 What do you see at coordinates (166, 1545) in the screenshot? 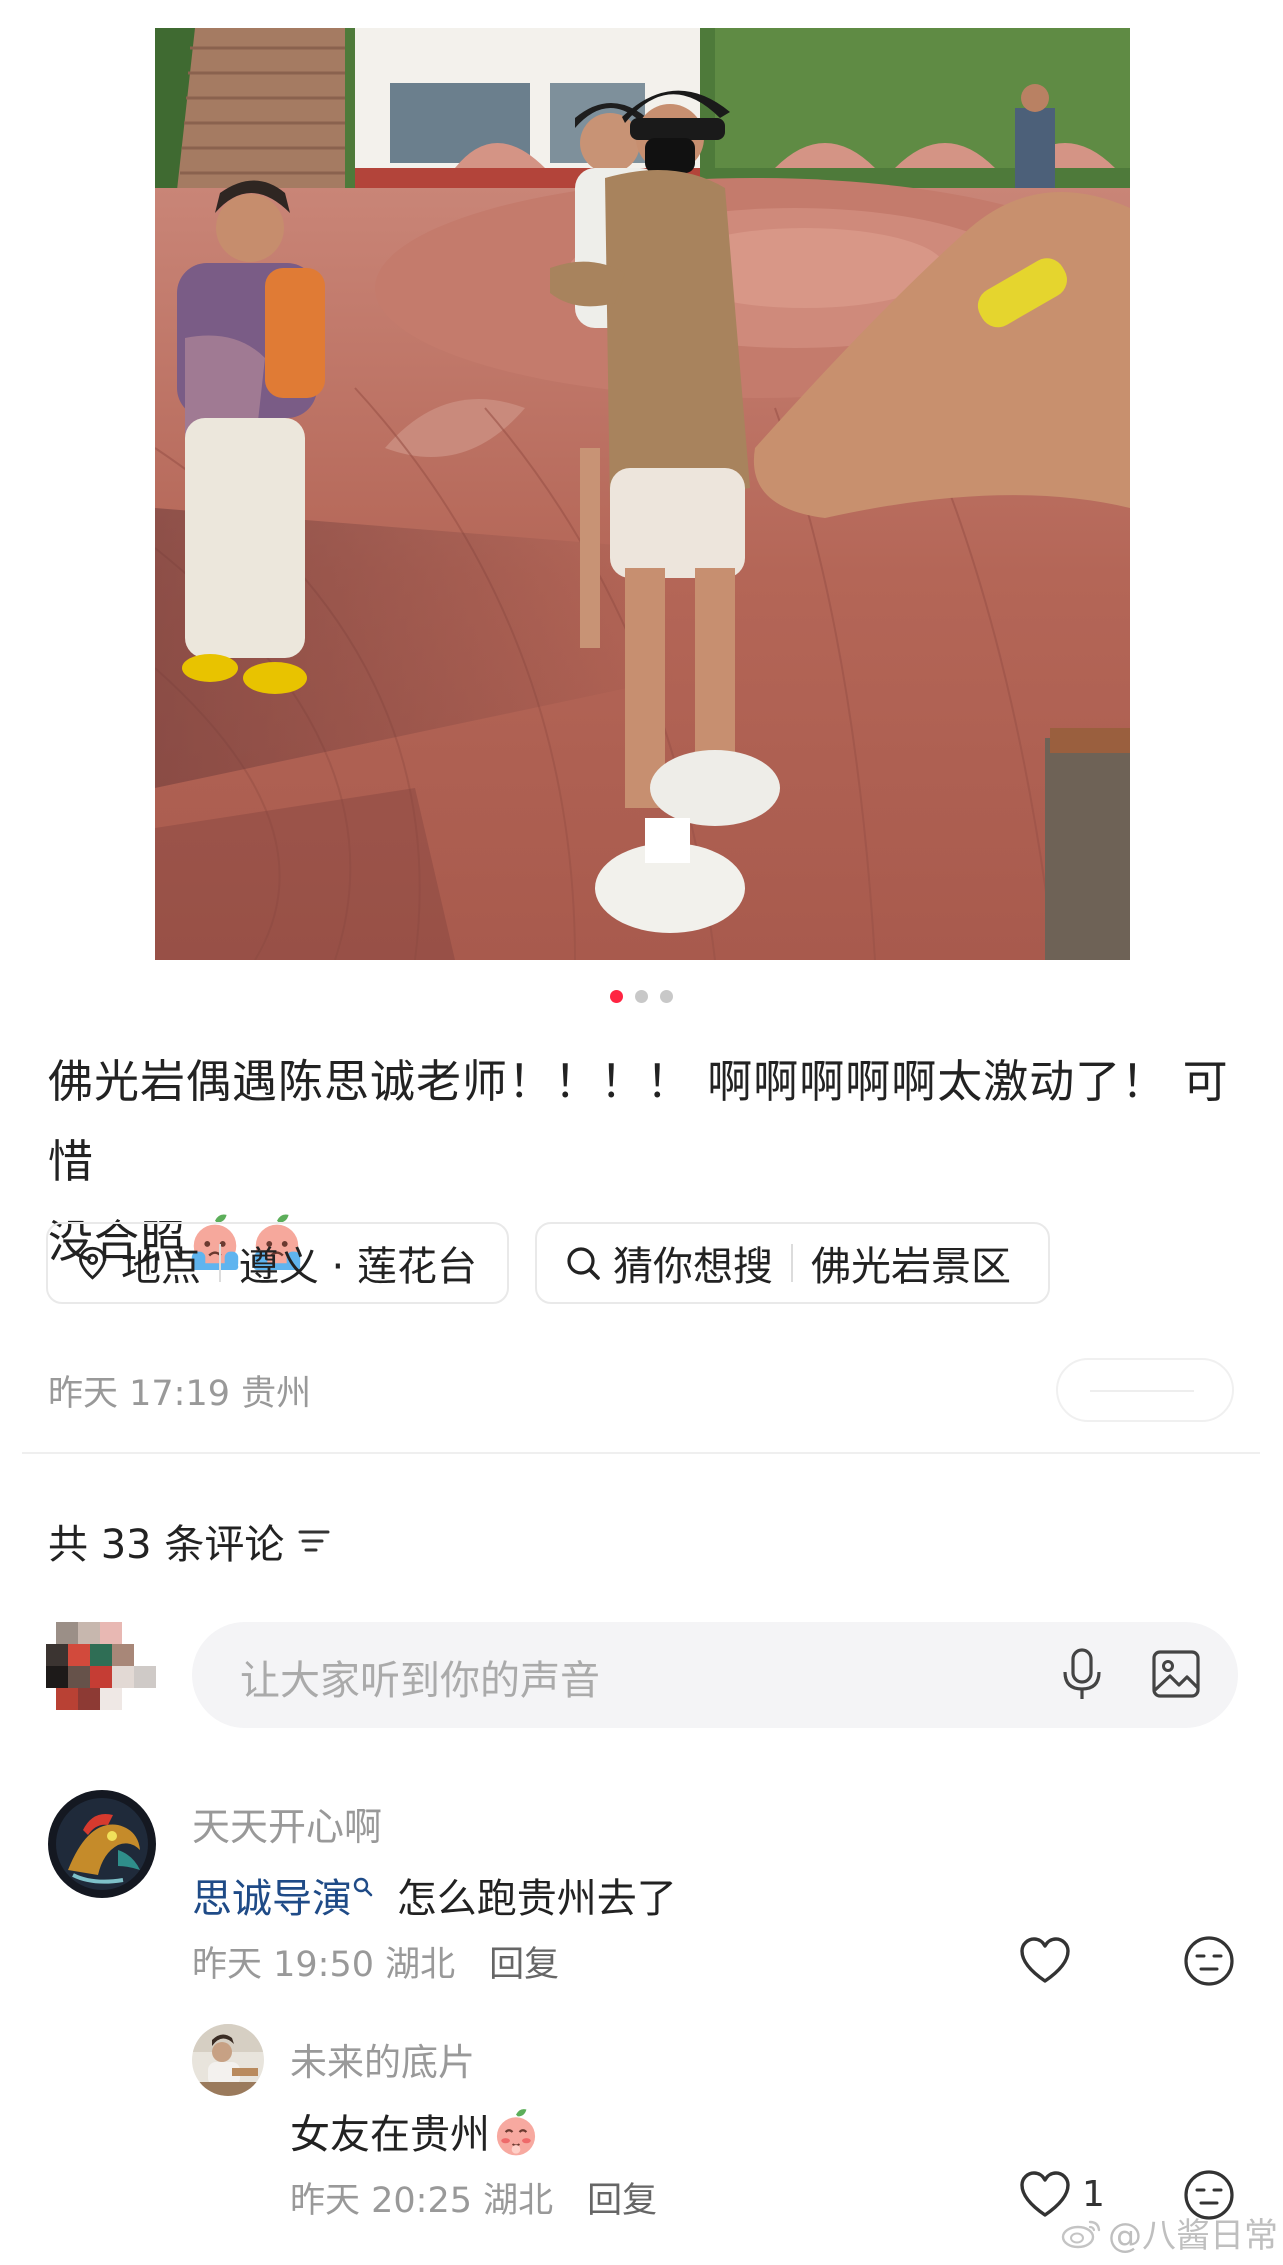
I see `comments-count: 共 33 条评论` at bounding box center [166, 1545].